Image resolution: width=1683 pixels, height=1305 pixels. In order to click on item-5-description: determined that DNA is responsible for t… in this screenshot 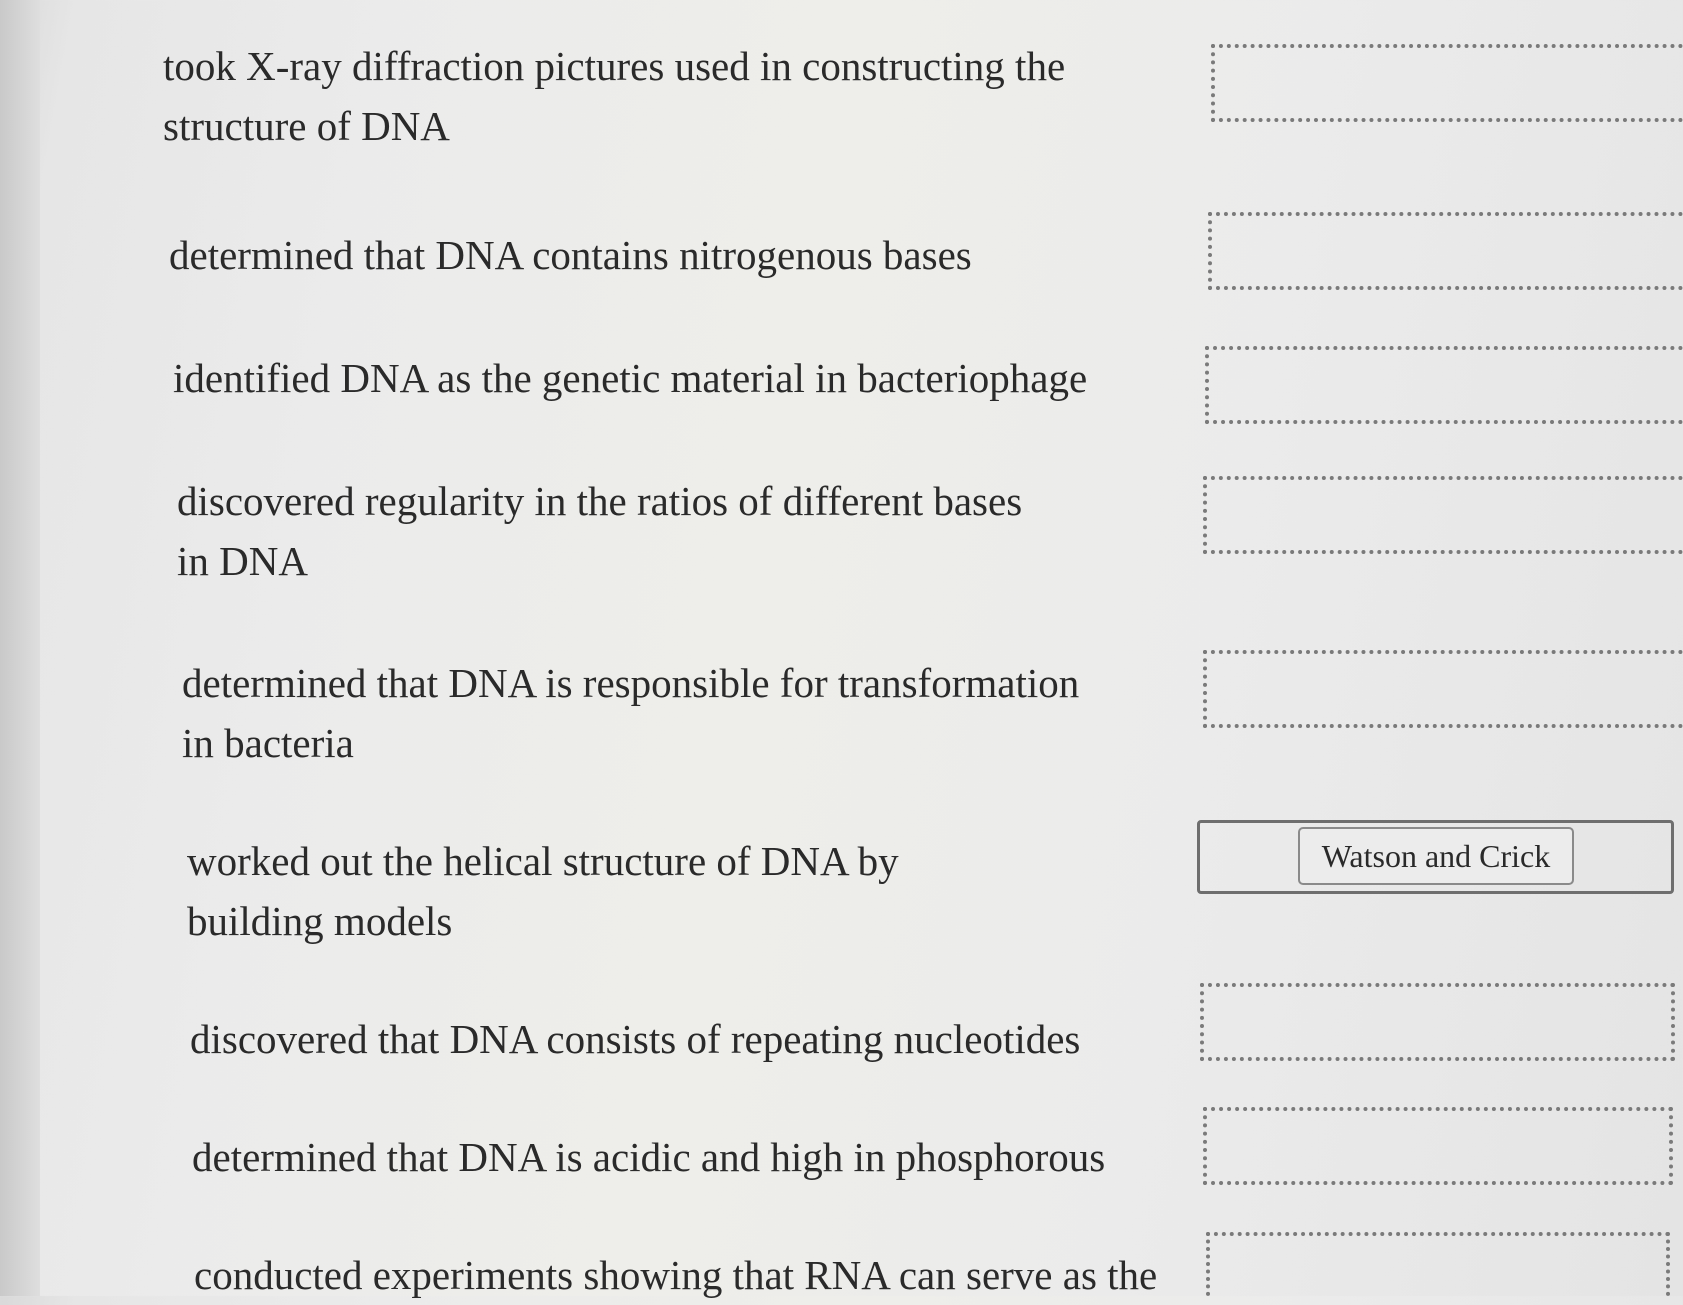, I will do `click(630, 713)`.